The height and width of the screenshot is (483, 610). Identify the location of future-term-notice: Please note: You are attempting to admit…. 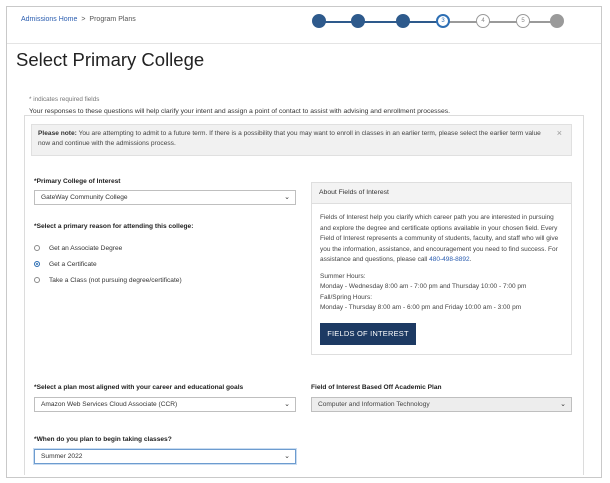
(301, 140).